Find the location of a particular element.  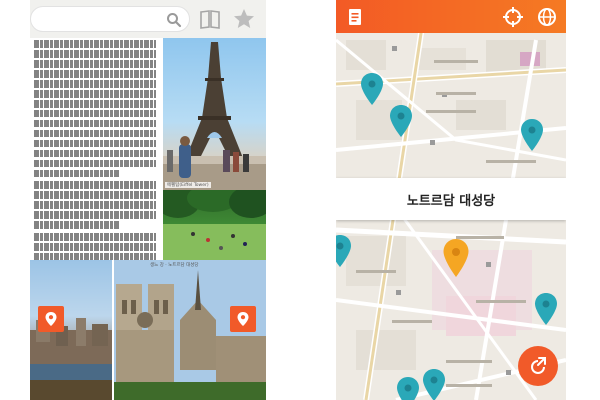

search-input is located at coordinates (110, 19).